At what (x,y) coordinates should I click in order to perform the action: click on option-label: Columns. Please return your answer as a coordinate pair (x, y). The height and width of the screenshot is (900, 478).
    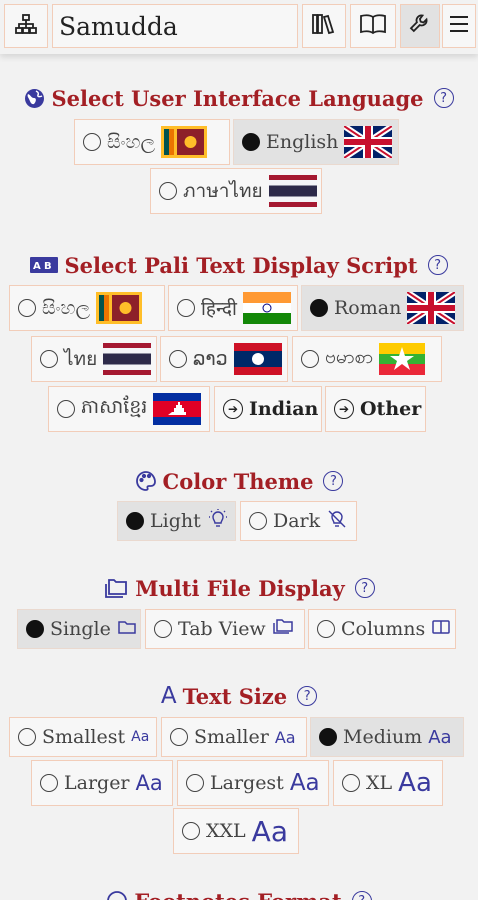
    Looking at the image, I should click on (383, 629).